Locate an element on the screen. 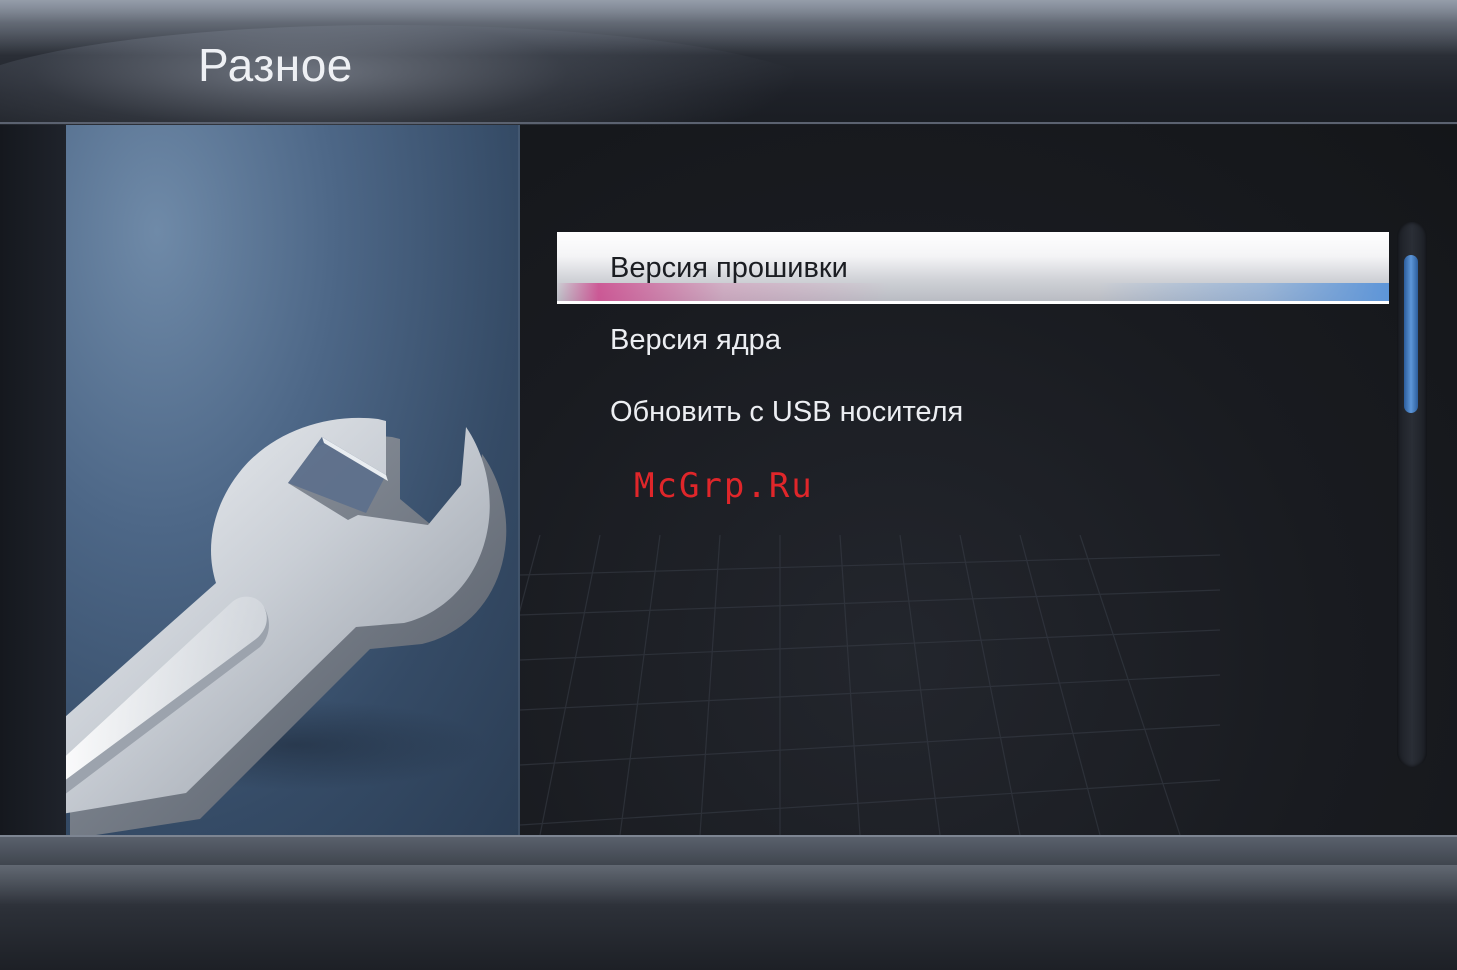  grid-floor-decoration is located at coordinates (870, 685).